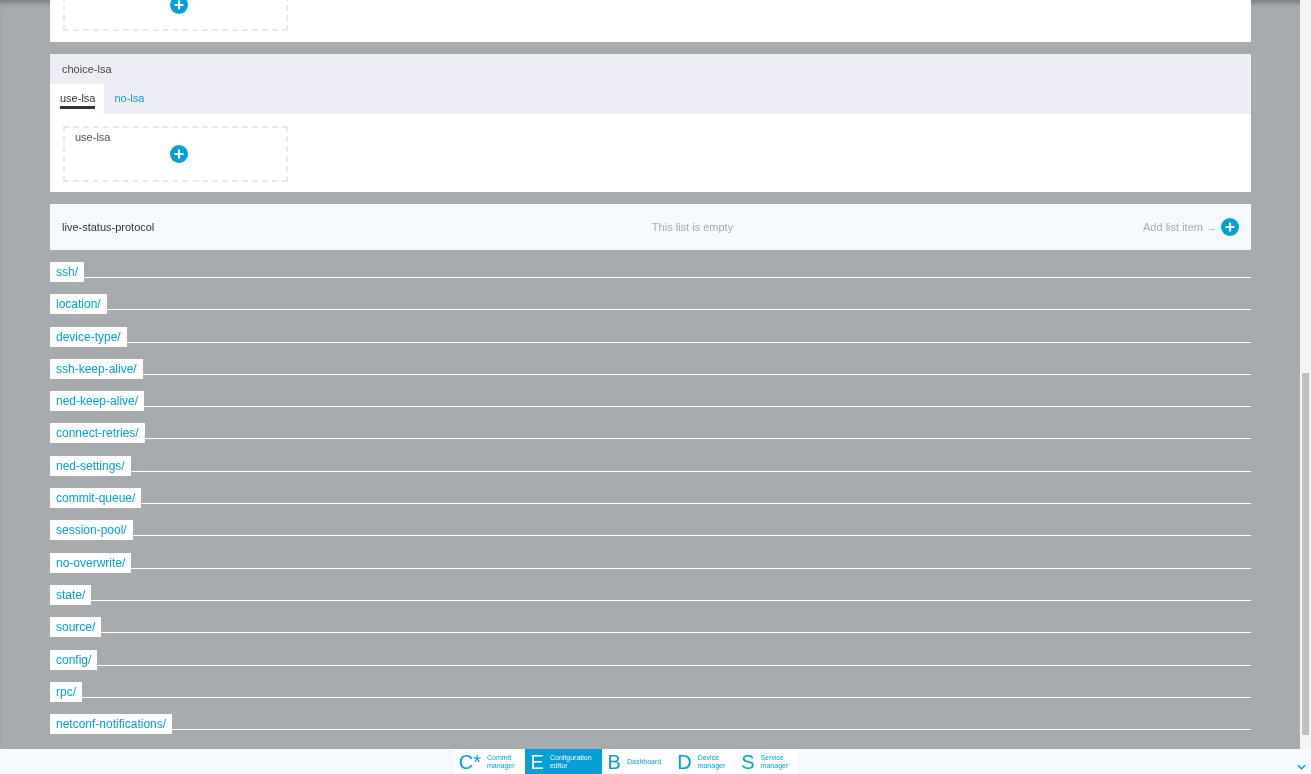 The height and width of the screenshot is (774, 1311). I want to click on container-link: rpc/, so click(66, 691).